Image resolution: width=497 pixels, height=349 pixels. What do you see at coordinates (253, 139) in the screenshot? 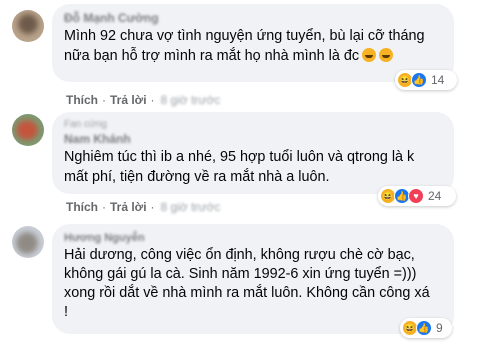
I see `comment-author: Nam Khánh` at bounding box center [253, 139].